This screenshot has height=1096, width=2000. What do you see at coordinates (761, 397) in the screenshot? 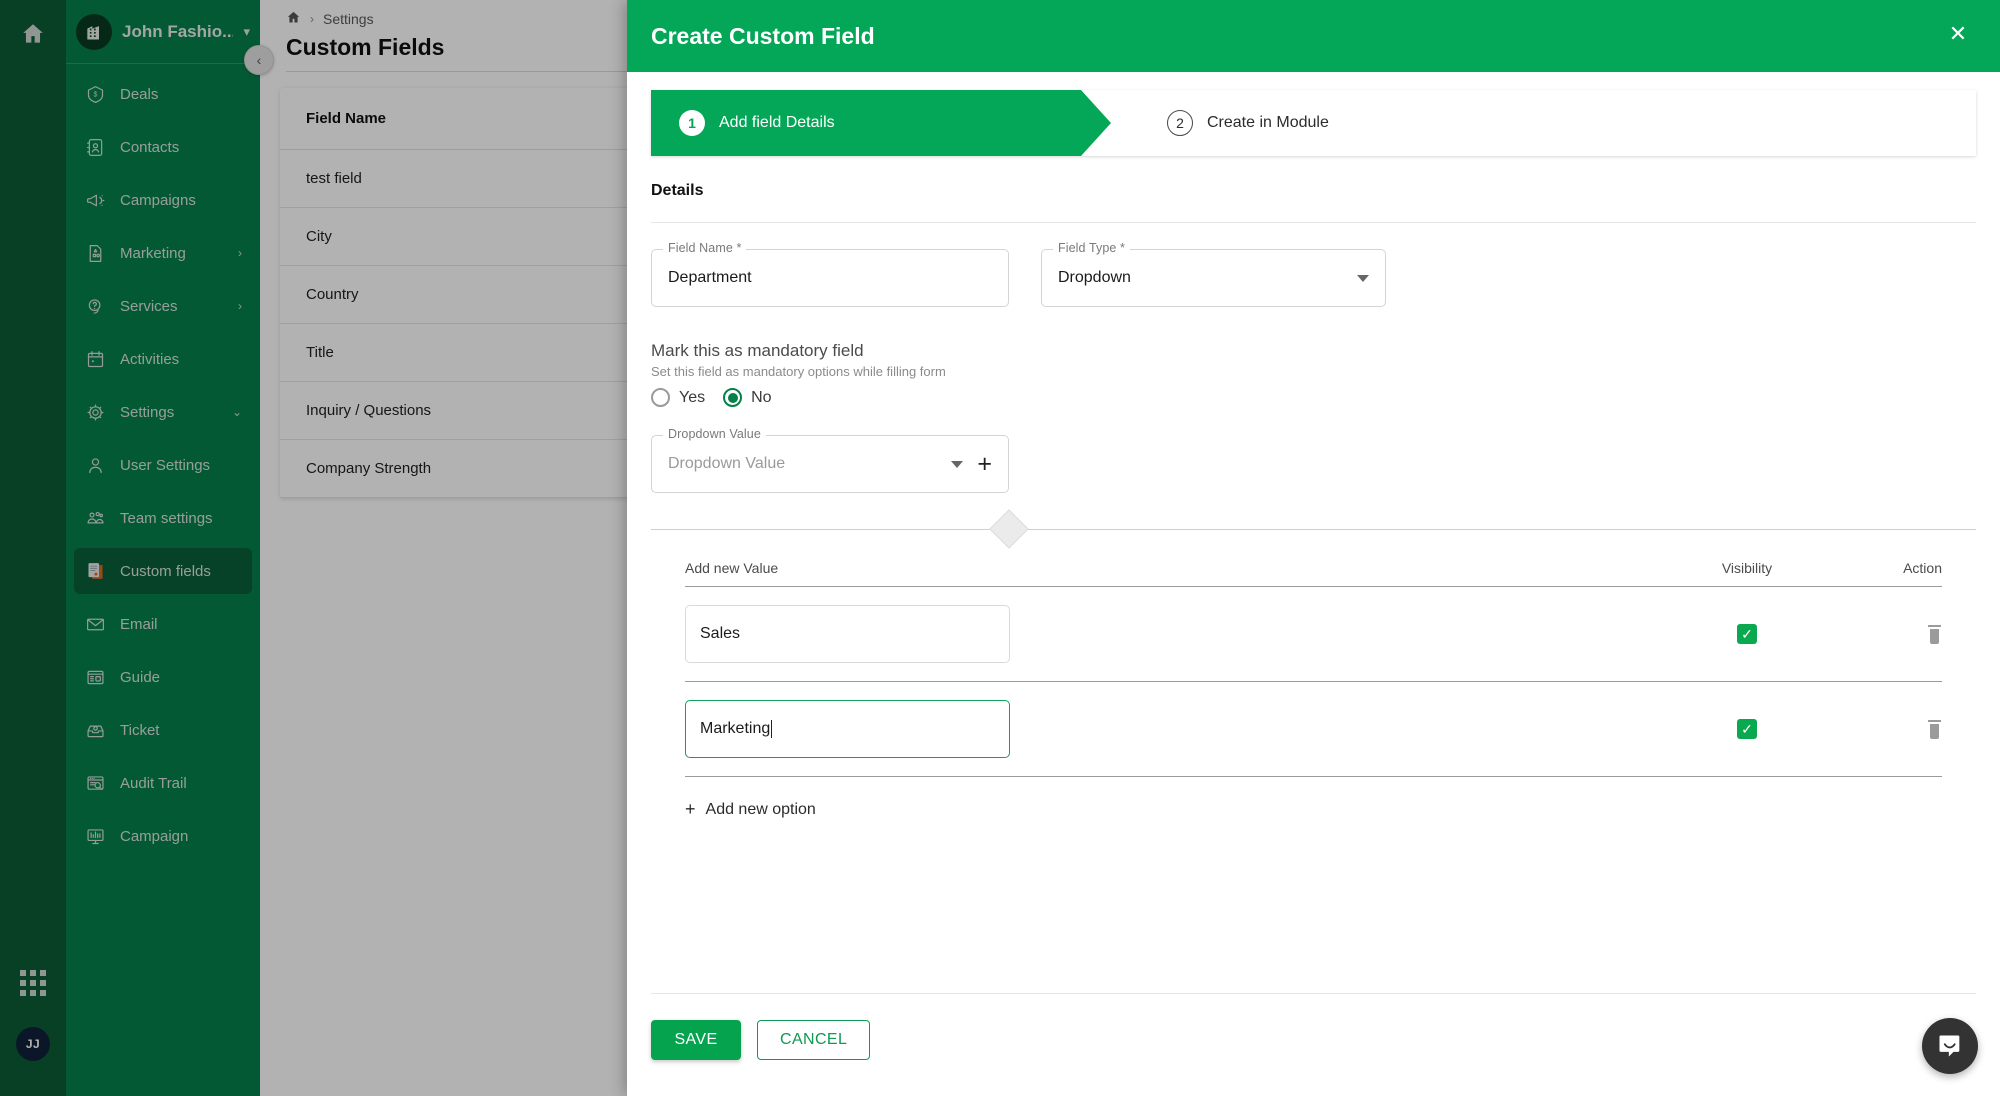
I see `radio-no-label: No` at bounding box center [761, 397].